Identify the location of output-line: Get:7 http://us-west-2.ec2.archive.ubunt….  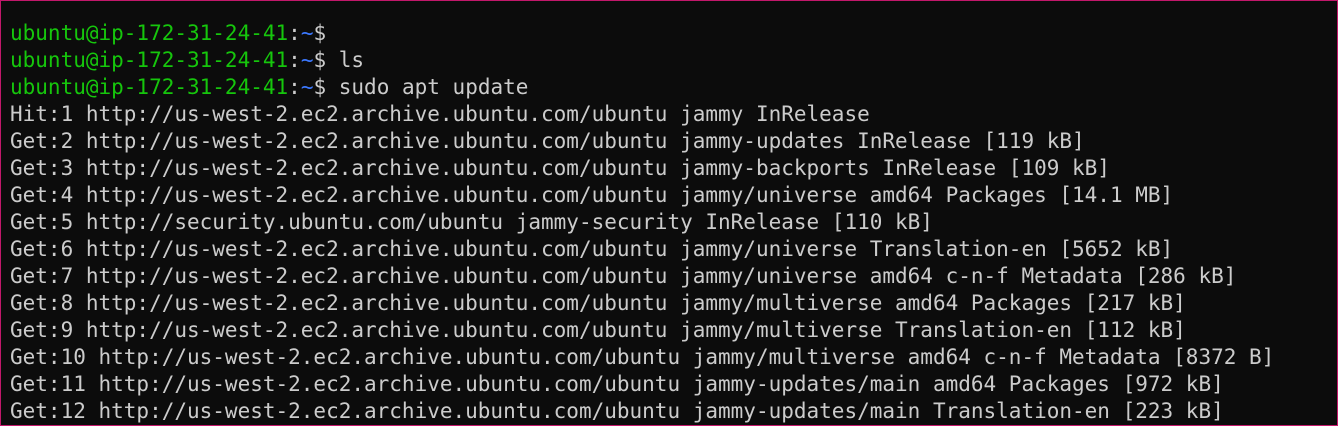
(623, 276).